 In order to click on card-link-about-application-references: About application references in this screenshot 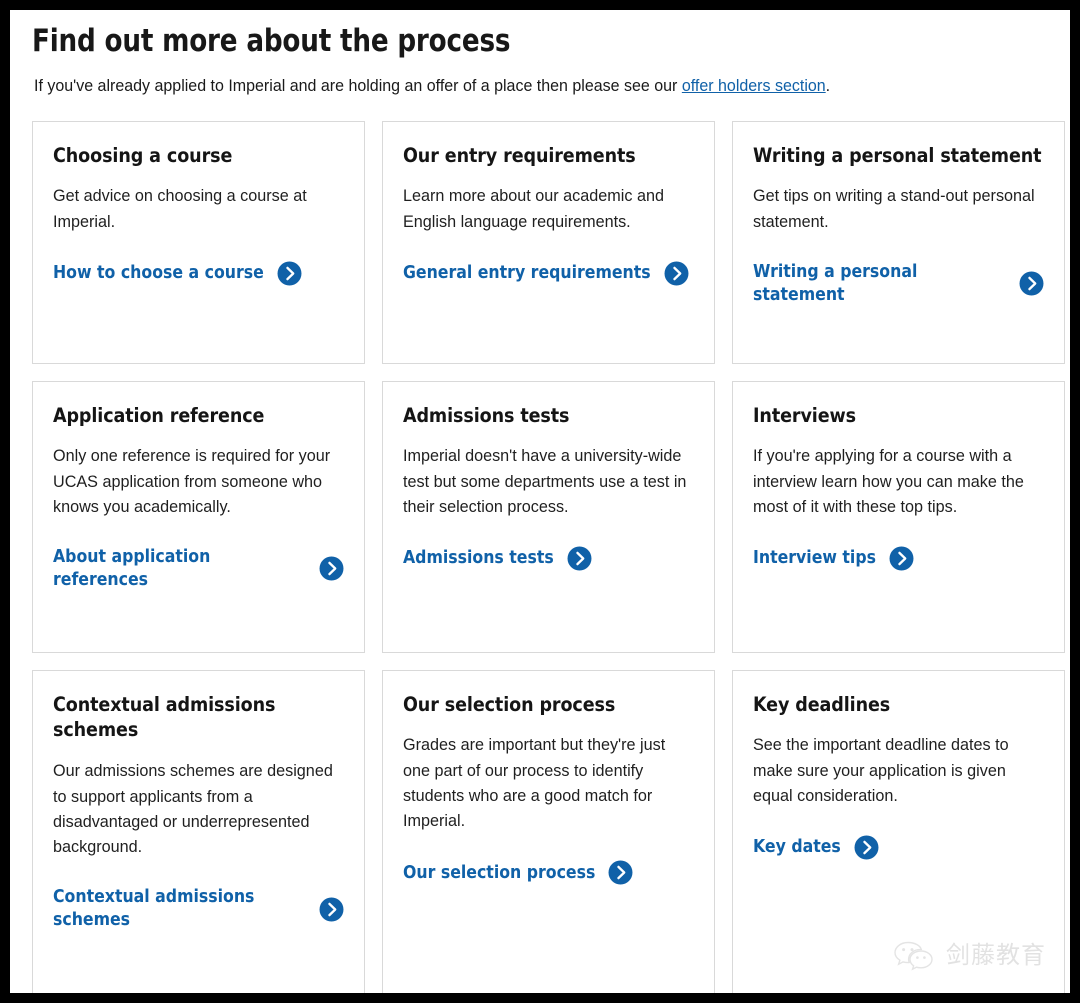, I will do `click(198, 569)`.